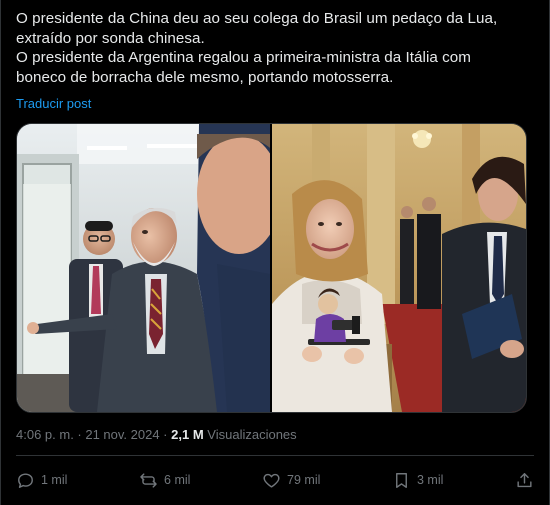 The image size is (550, 505). I want to click on bookmark-icon, so click(401, 480).